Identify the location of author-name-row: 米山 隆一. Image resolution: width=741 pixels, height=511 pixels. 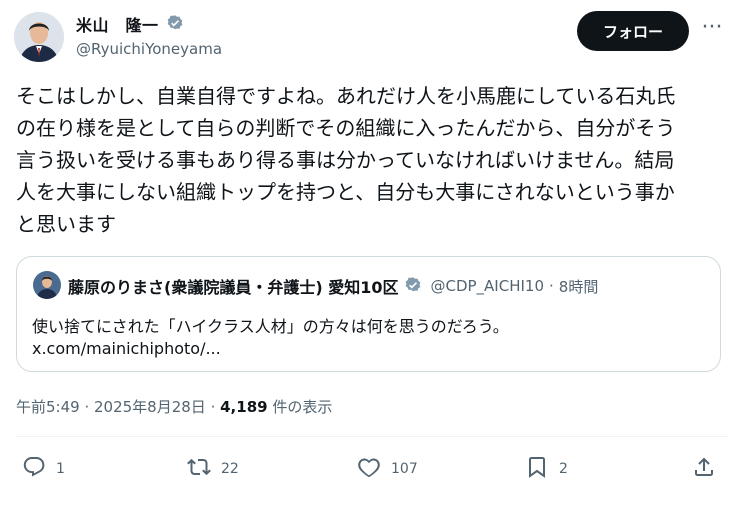
(130, 24).